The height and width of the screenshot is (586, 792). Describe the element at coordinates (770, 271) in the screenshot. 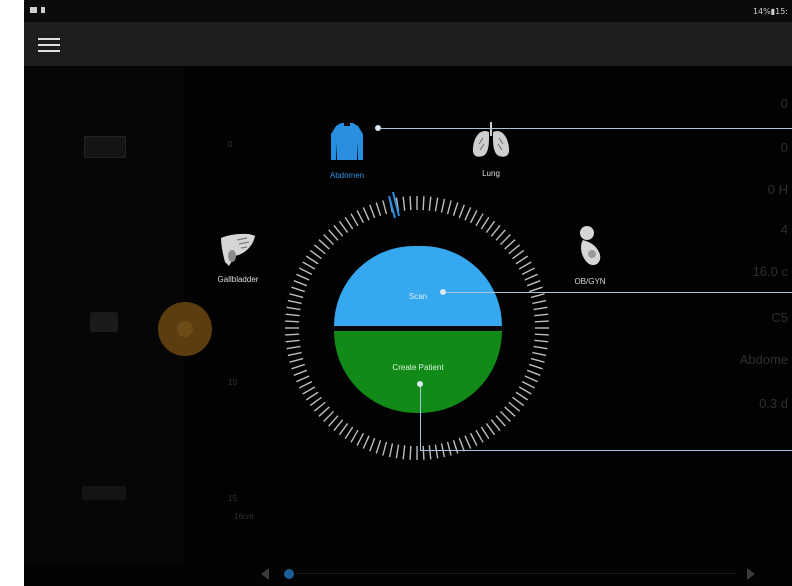

I see `param-value: 16.0 c` at that location.